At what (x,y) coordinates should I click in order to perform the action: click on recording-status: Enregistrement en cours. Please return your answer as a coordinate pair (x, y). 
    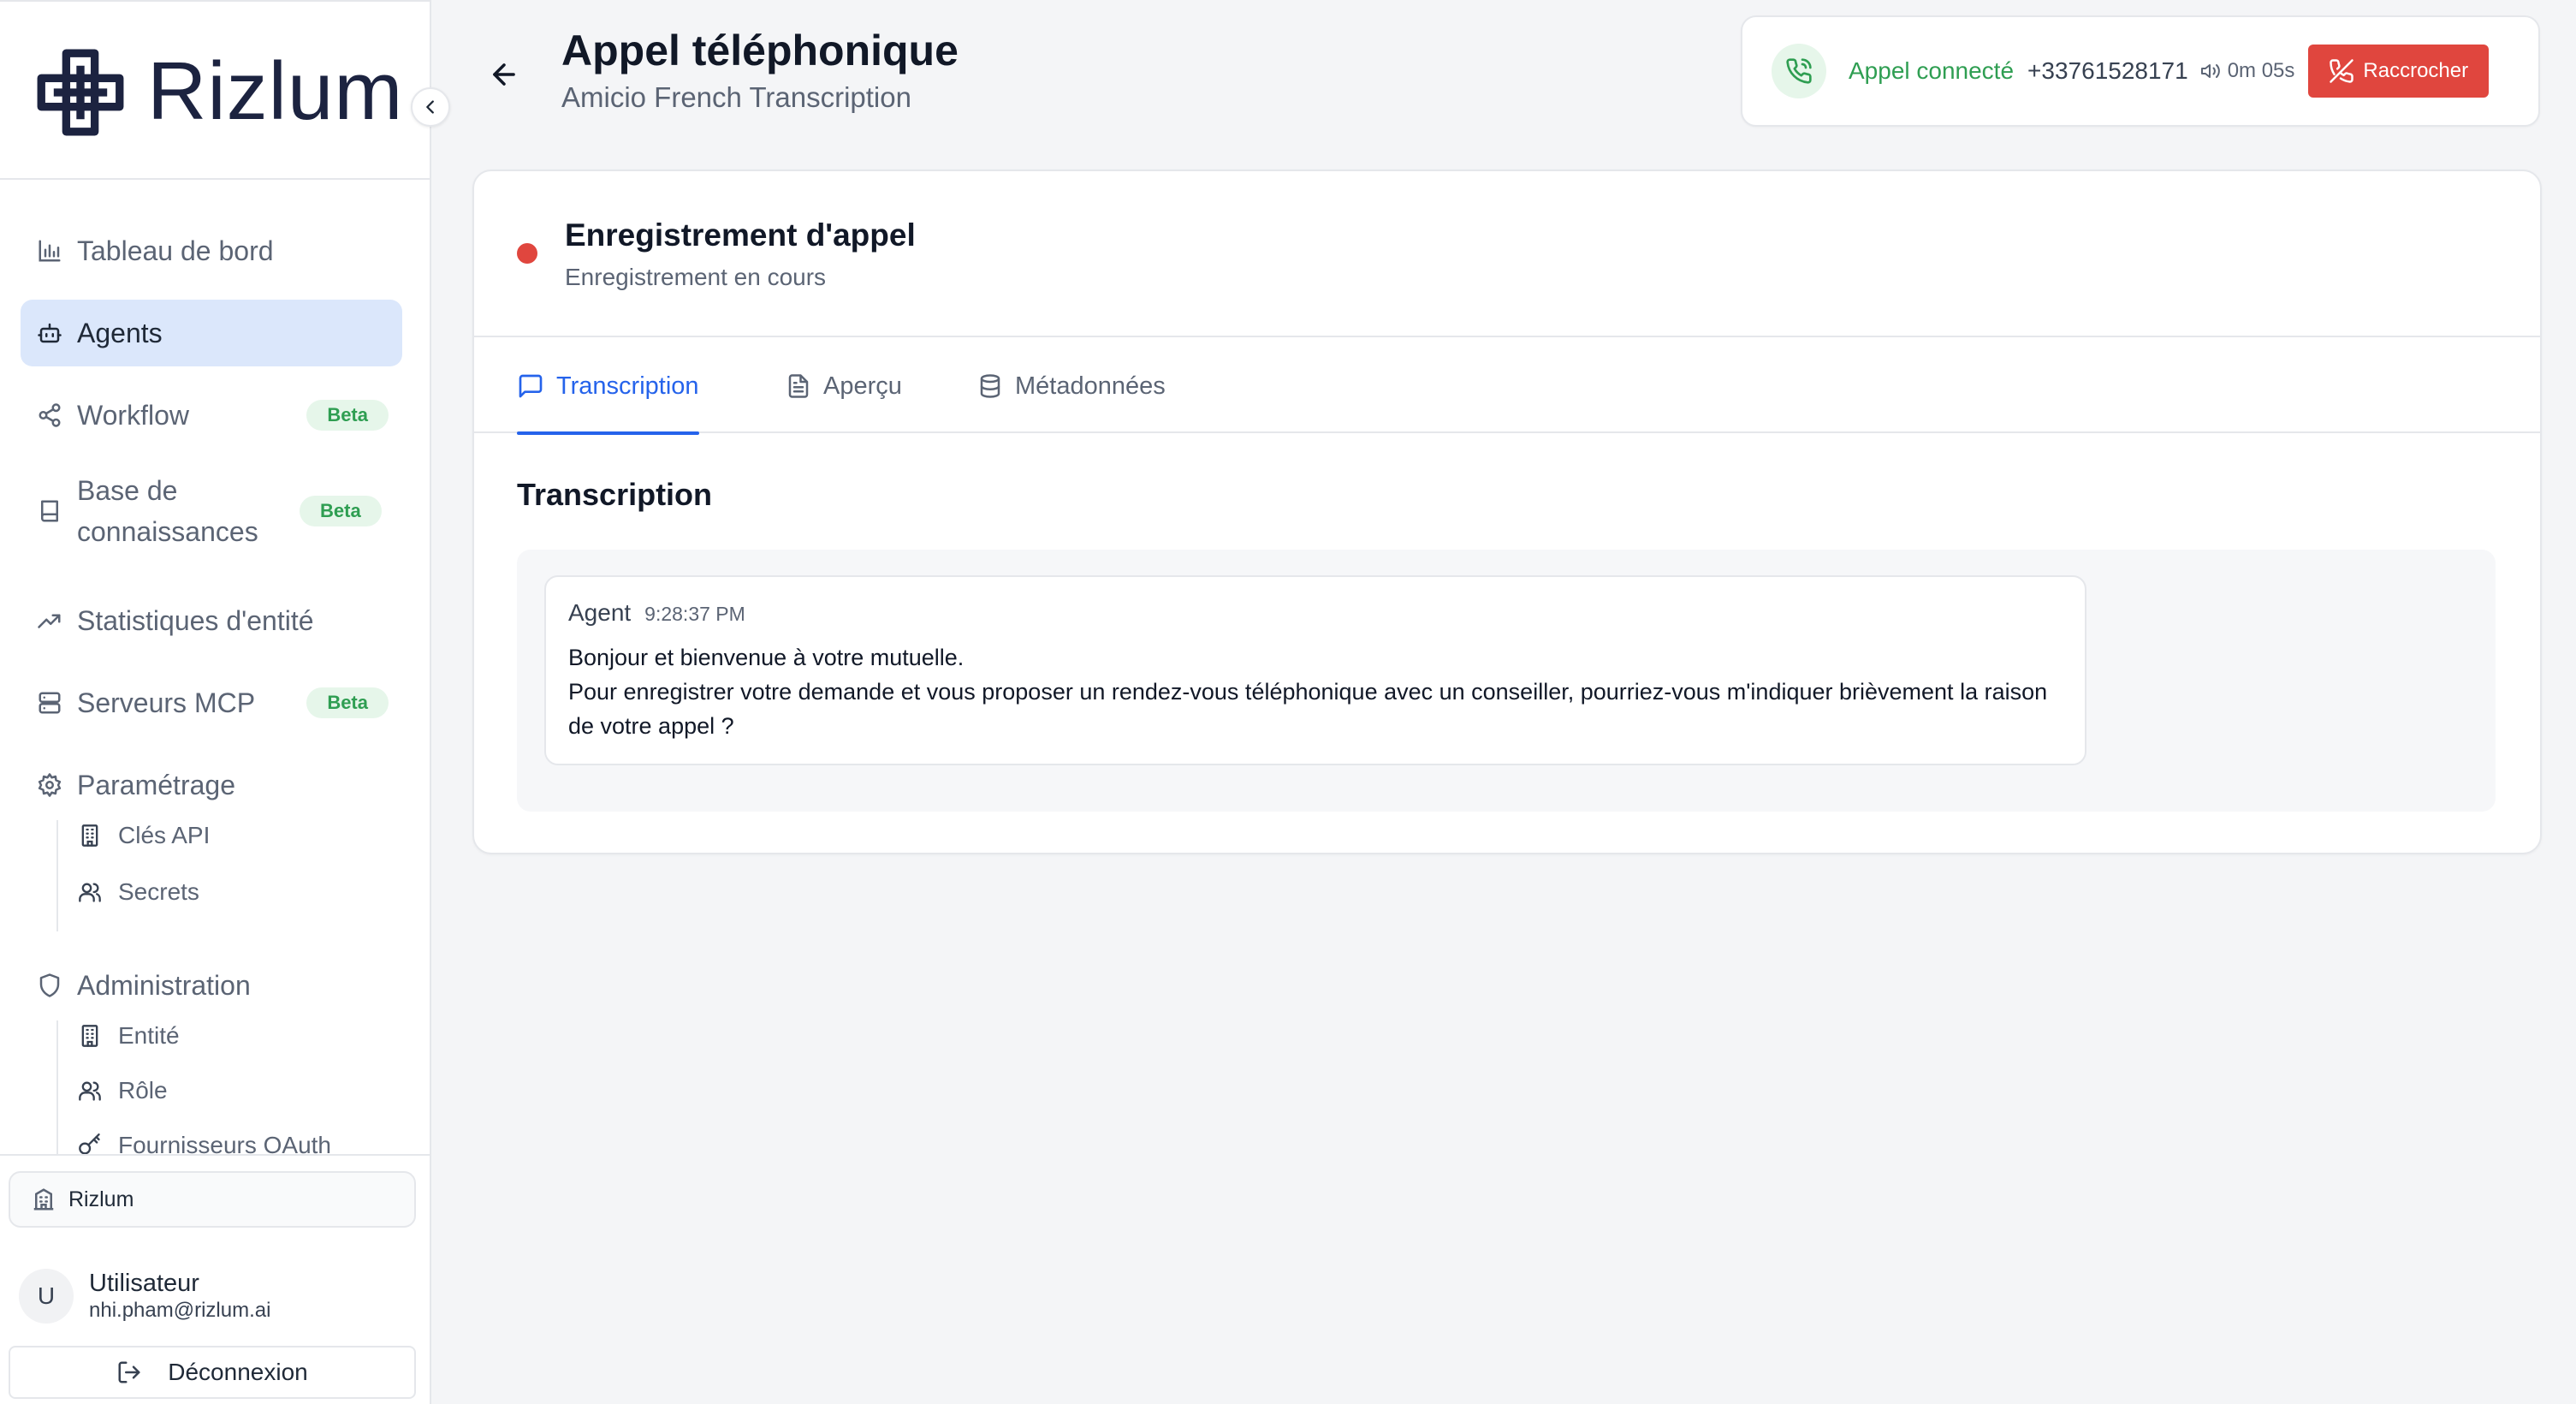
    Looking at the image, I should click on (696, 277).